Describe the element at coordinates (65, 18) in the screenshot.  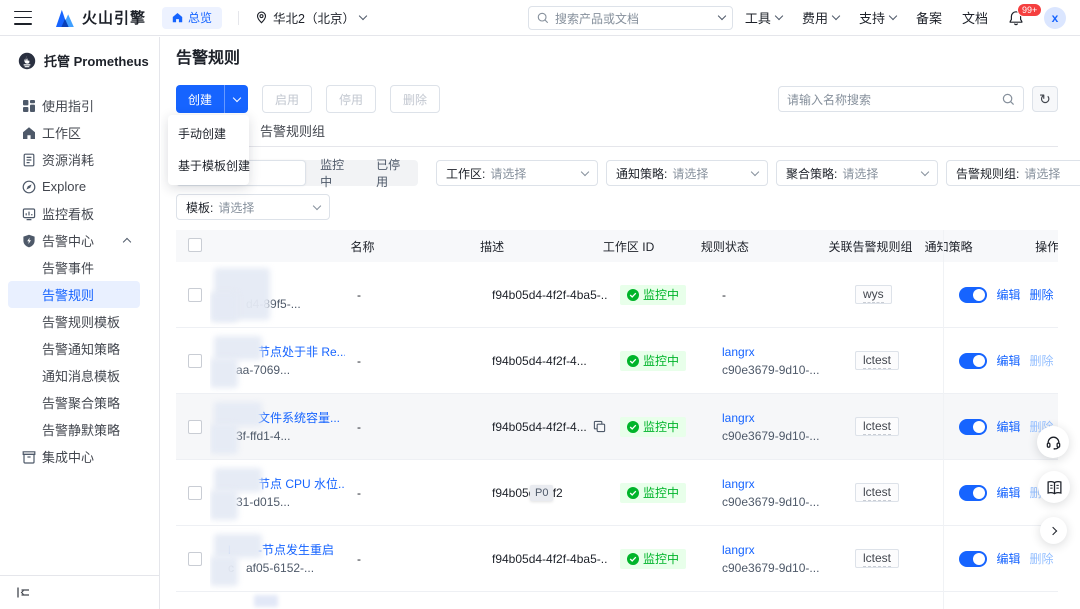
I see `volcengine-logo-icon` at that location.